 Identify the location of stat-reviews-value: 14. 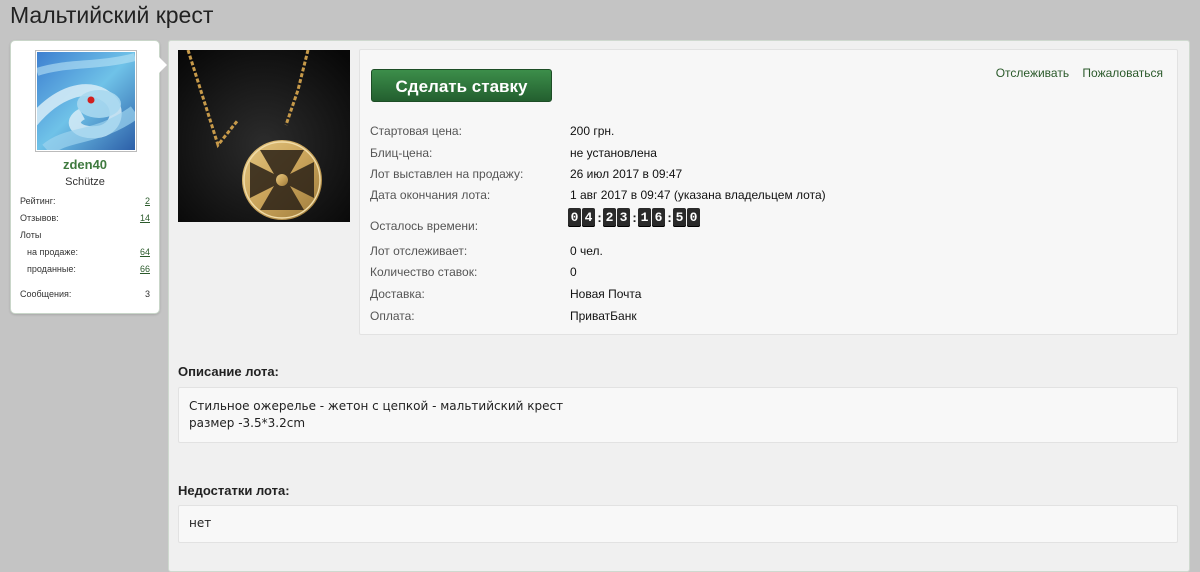
(145, 218).